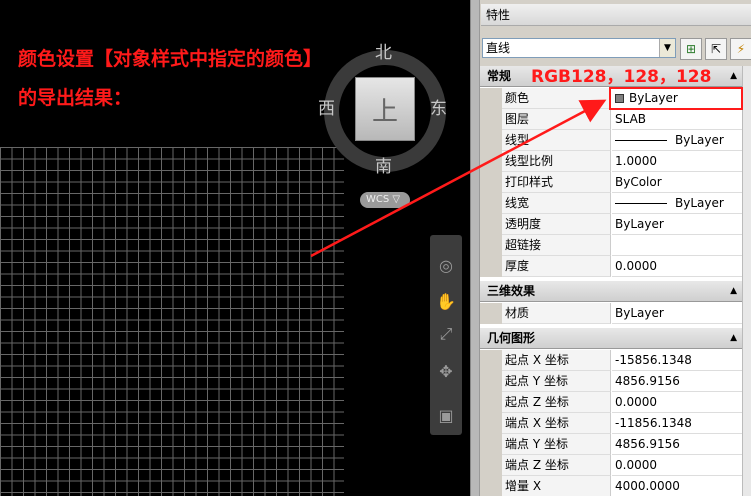  What do you see at coordinates (677, 360) in the screenshot?
I see `prop-value: -15856.1348` at bounding box center [677, 360].